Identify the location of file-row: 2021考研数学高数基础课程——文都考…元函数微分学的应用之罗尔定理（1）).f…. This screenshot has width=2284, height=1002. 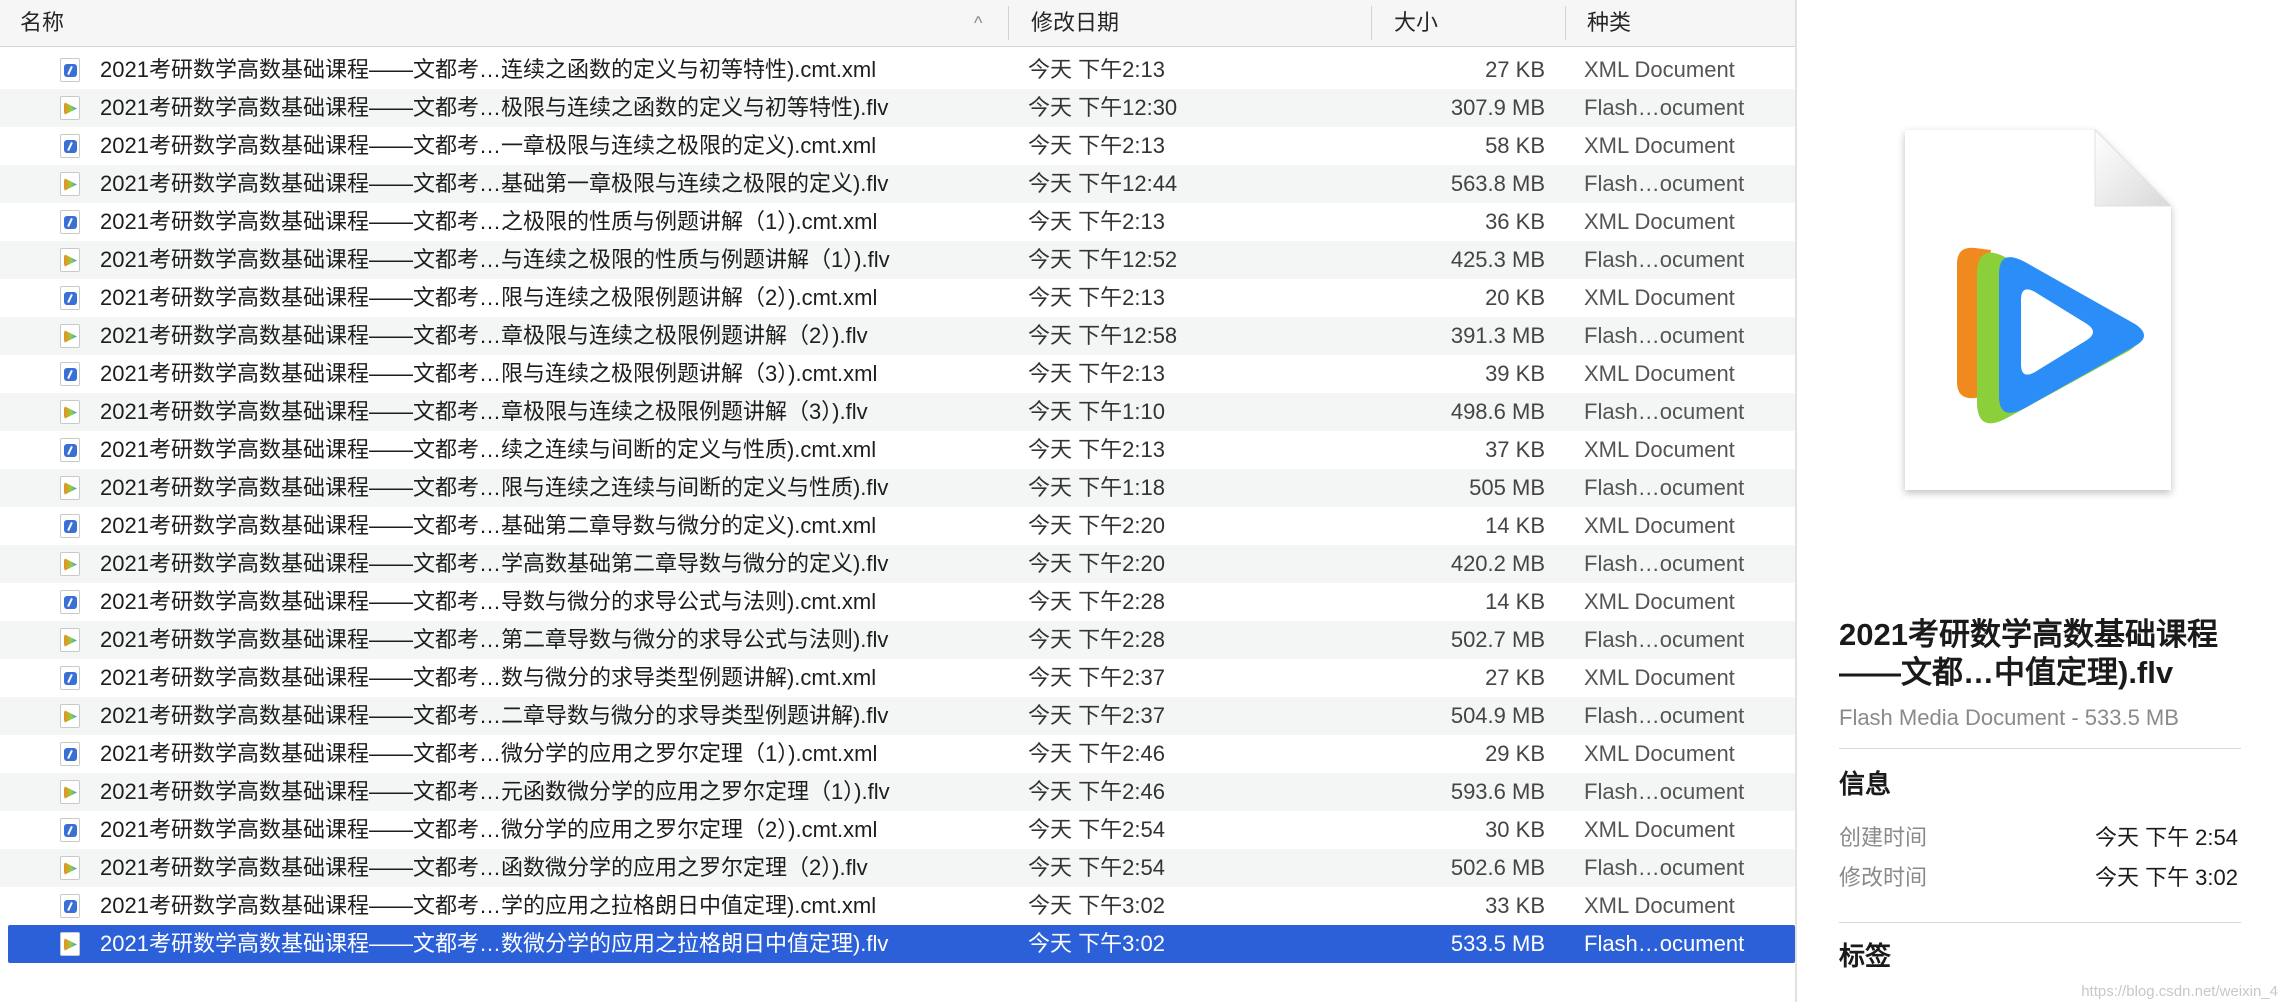
(897, 792).